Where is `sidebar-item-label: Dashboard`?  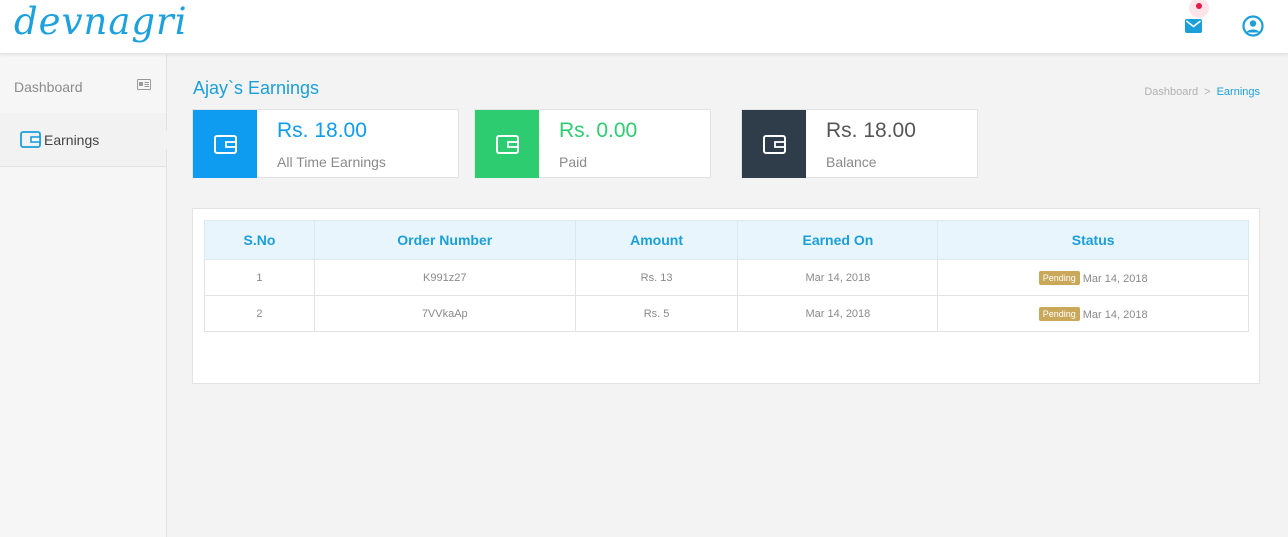
sidebar-item-label: Dashboard is located at coordinates (48, 87).